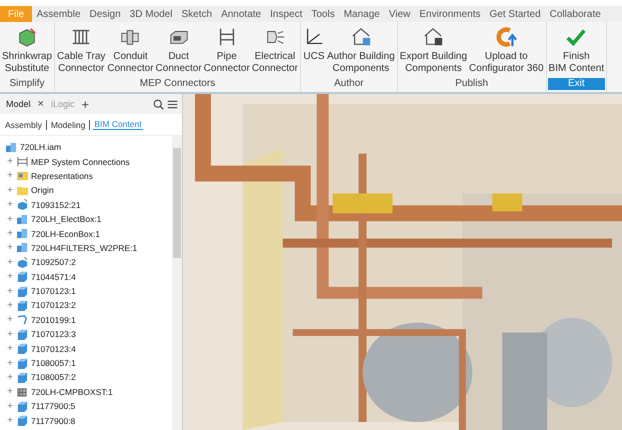 This screenshot has width=622, height=430. Describe the element at coordinates (274, 50) in the screenshot. I see `ribbon-button: Electrical Connector` at that location.